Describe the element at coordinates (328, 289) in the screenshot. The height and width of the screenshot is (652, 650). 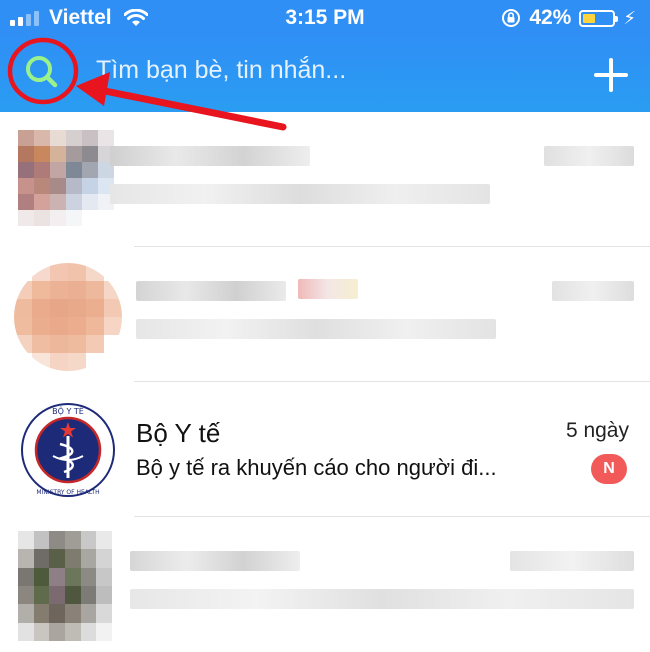
I see `blurred-emoji` at that location.